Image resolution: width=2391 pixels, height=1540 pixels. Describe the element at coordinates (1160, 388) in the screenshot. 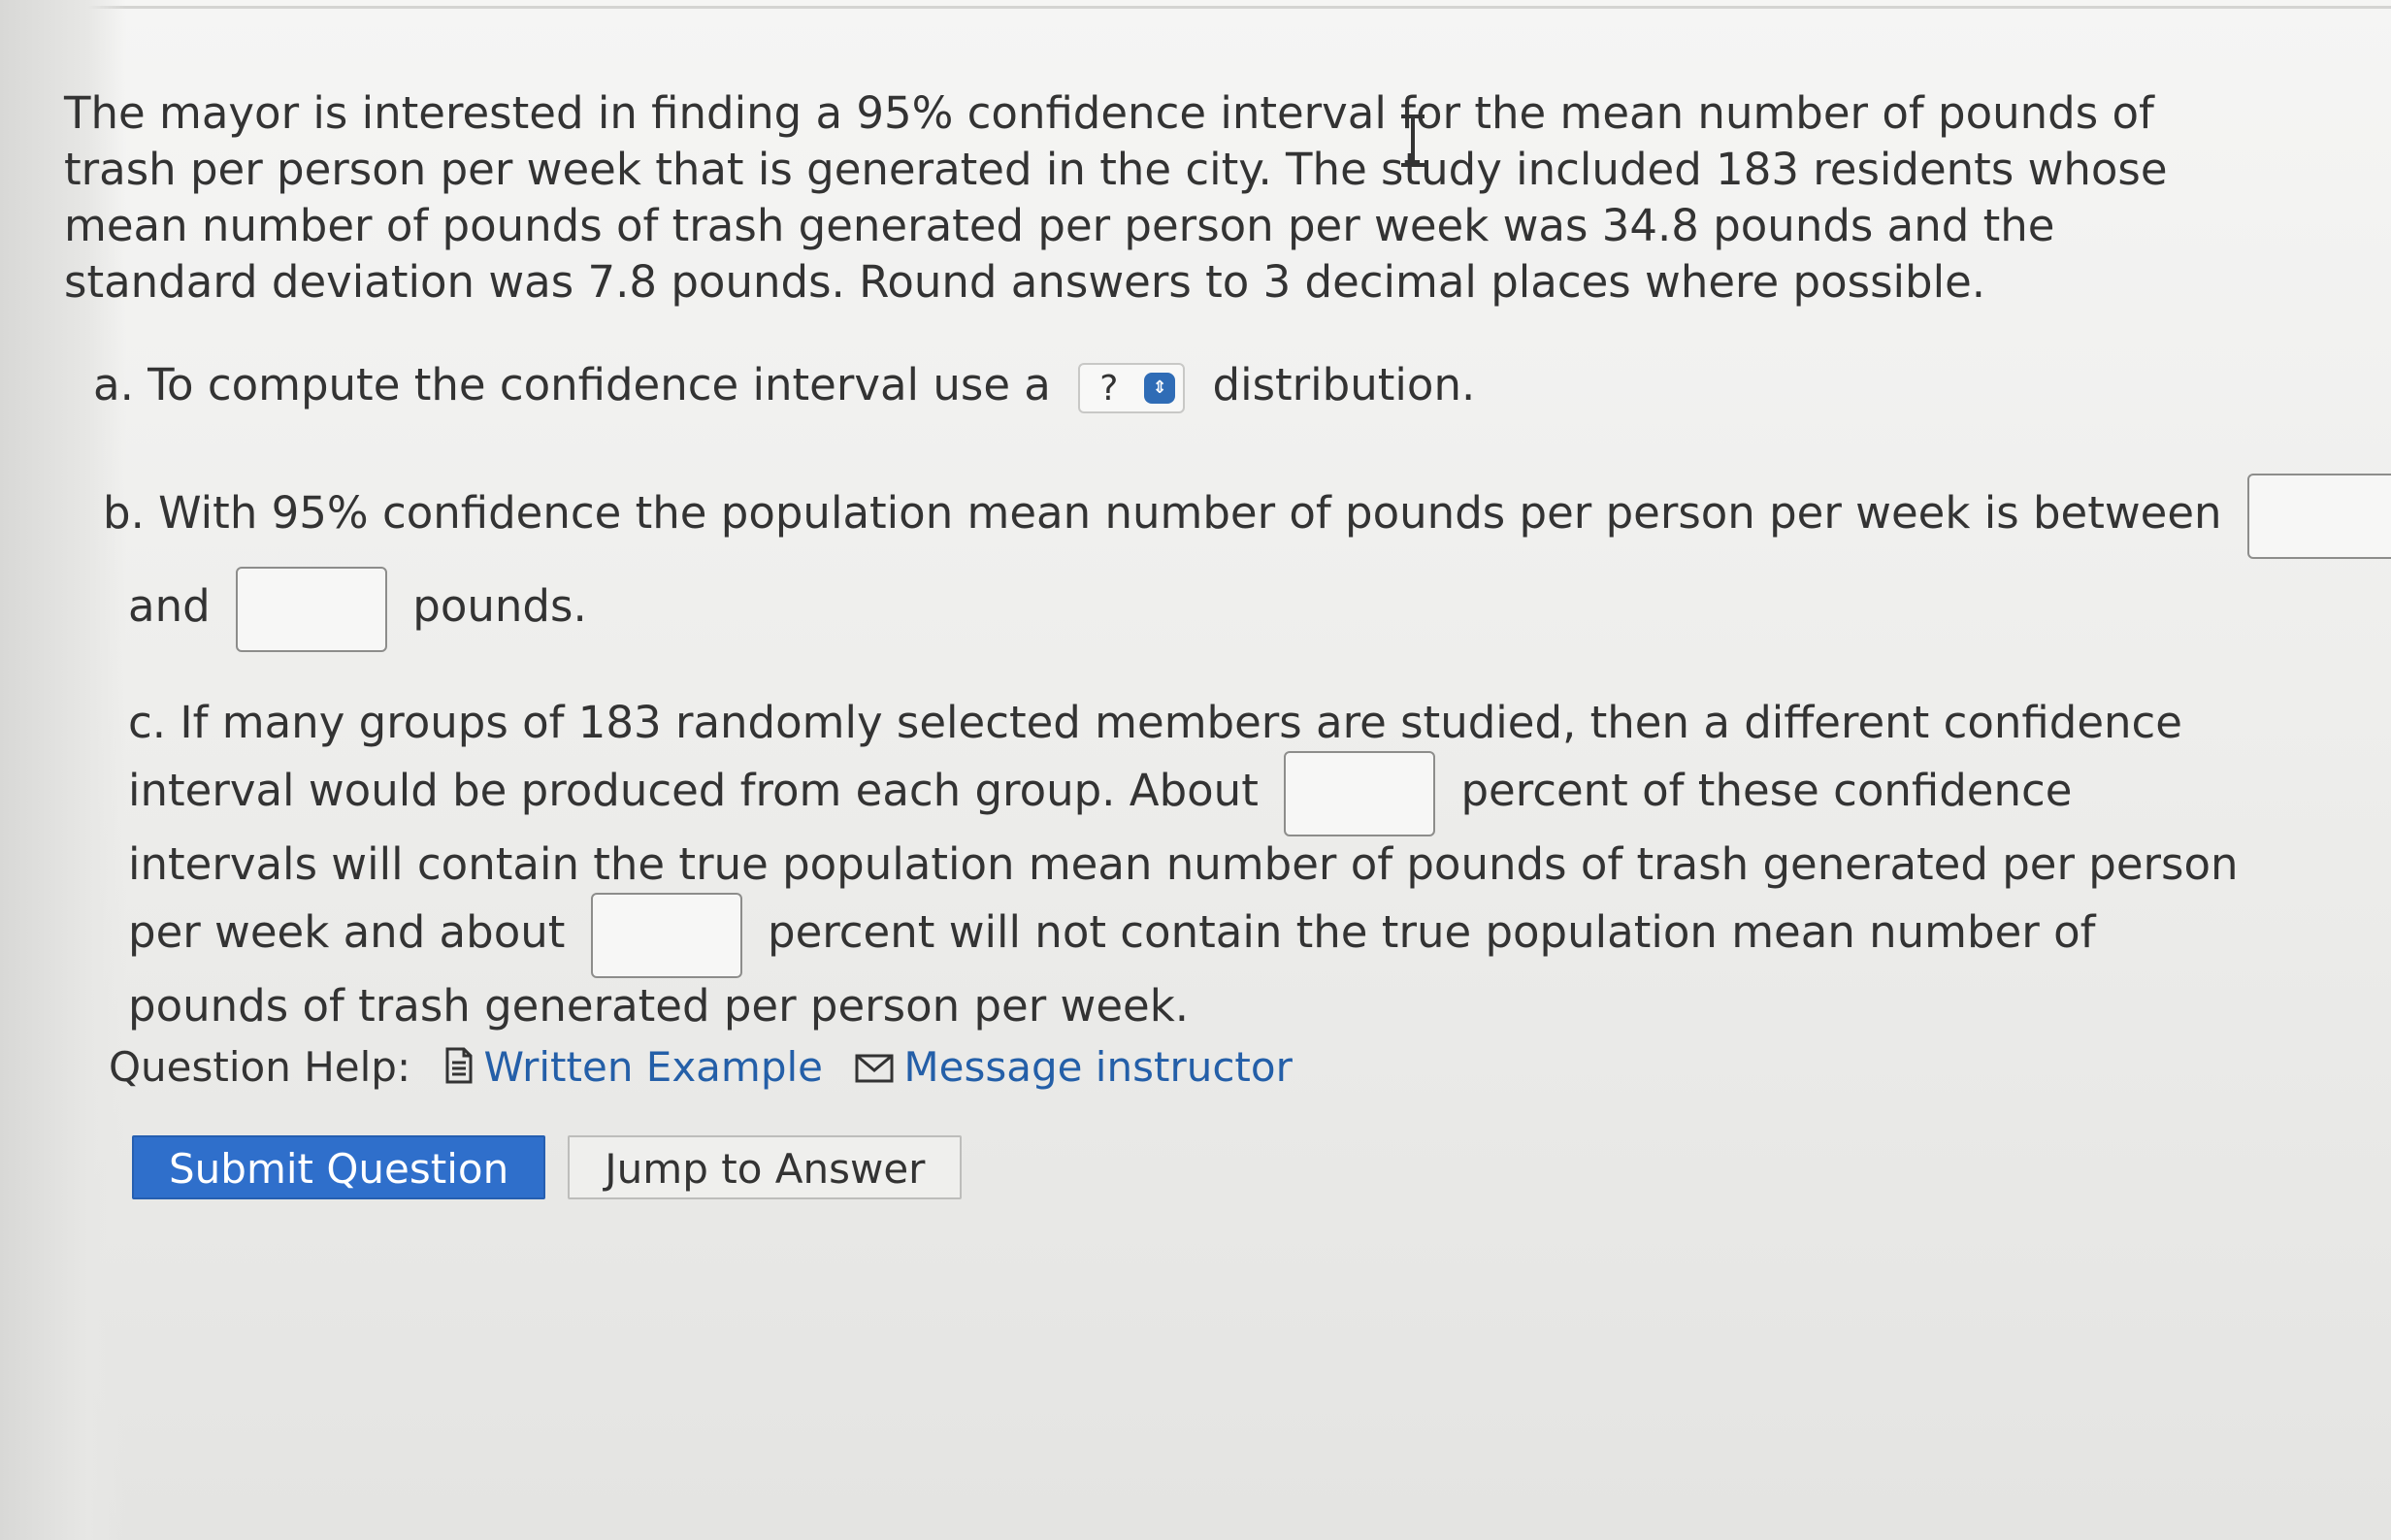

I see `chevron-updown-icon: ⇕` at that location.